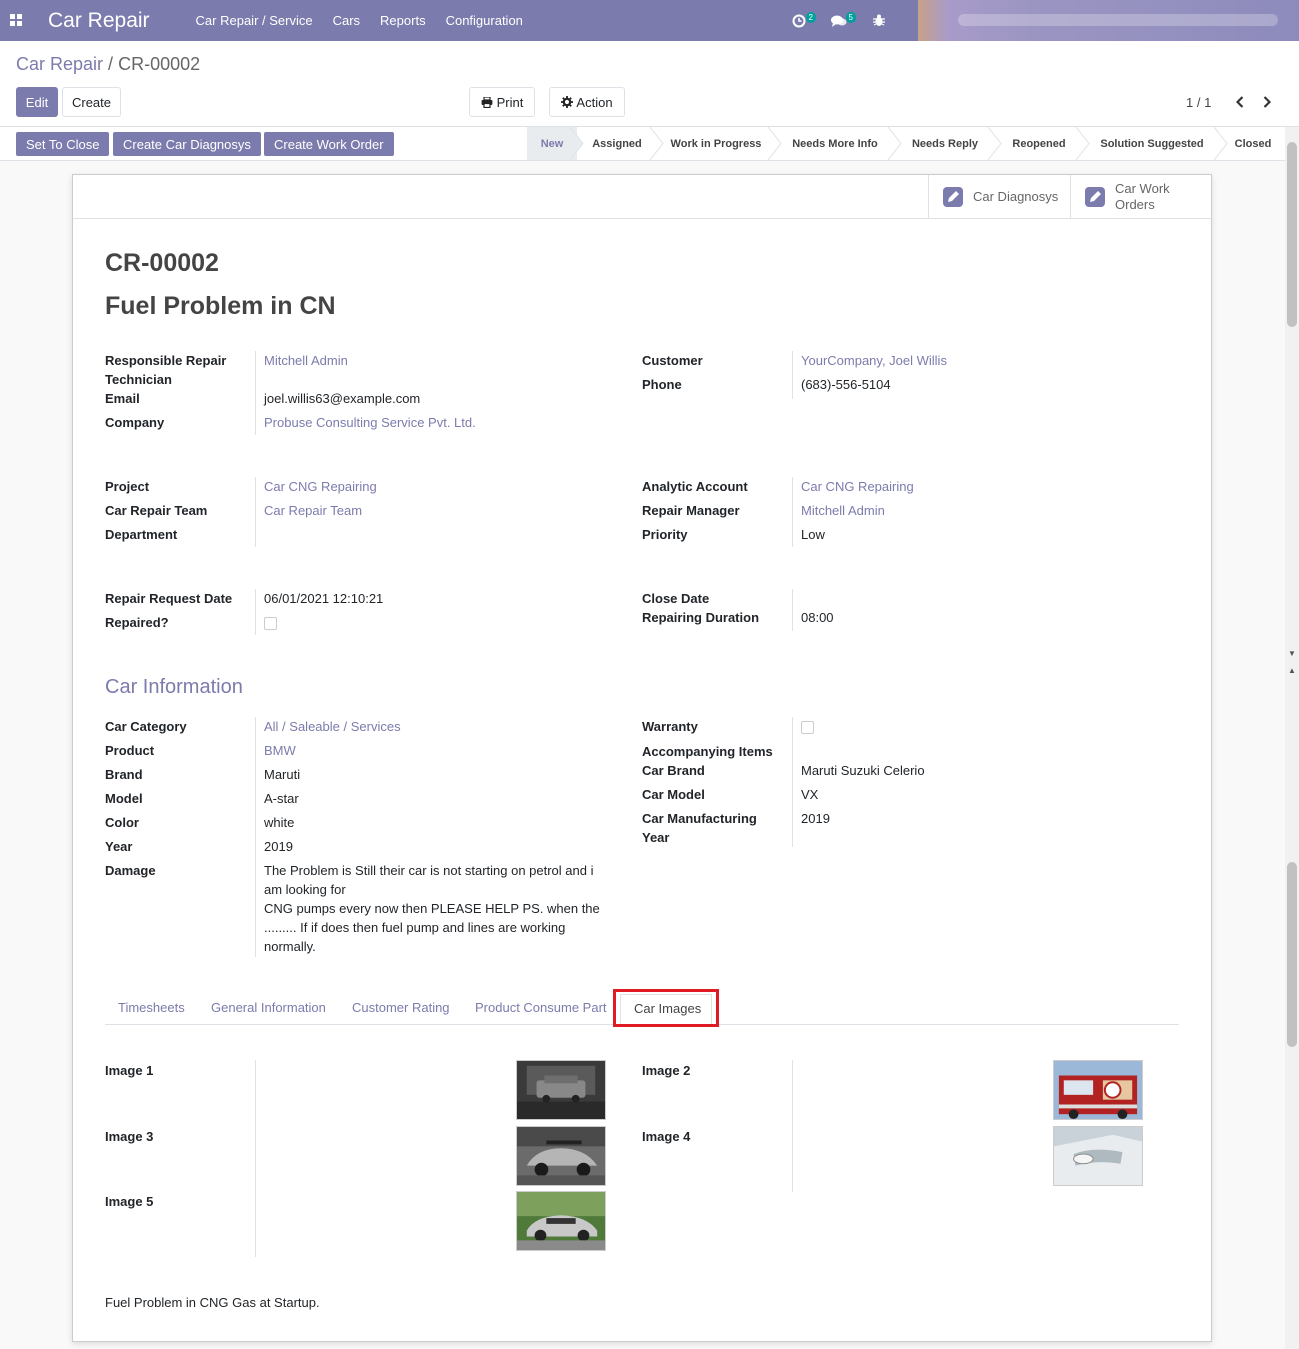 This screenshot has height=1349, width=1299. Describe the element at coordinates (401, 1007) in the screenshot. I see `tab-customer-rating: Customer Rating` at that location.